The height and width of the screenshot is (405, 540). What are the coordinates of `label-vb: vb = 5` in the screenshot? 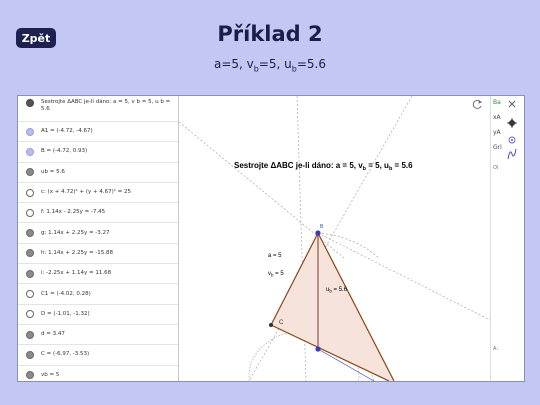 It's located at (276, 274).